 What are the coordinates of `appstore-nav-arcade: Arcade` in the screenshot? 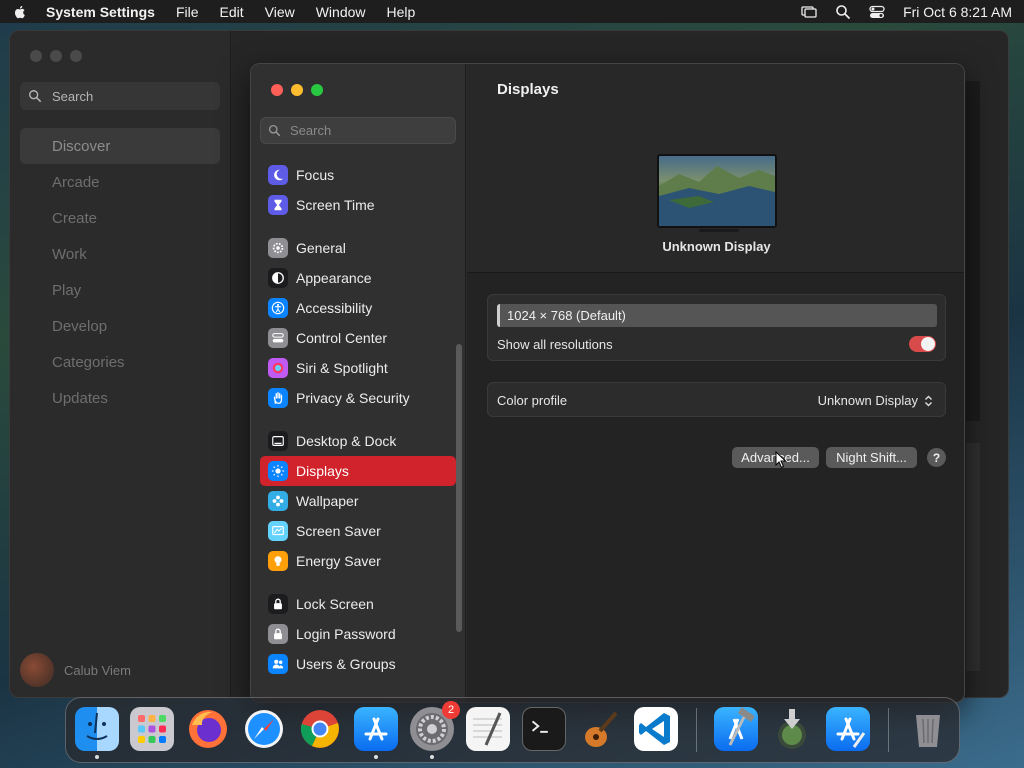 It's located at (120, 182).